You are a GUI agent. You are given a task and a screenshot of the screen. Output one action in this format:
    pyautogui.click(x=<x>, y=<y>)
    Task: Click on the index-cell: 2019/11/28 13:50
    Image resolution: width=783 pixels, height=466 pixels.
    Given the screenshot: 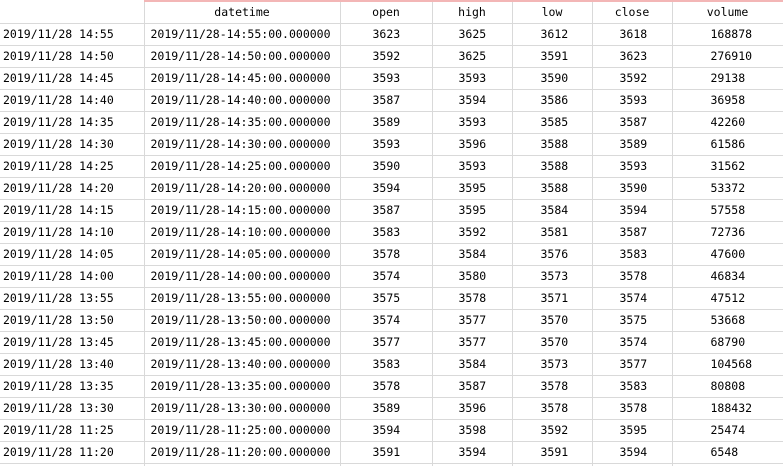 What is the action you would take?
    pyautogui.click(x=72, y=320)
    